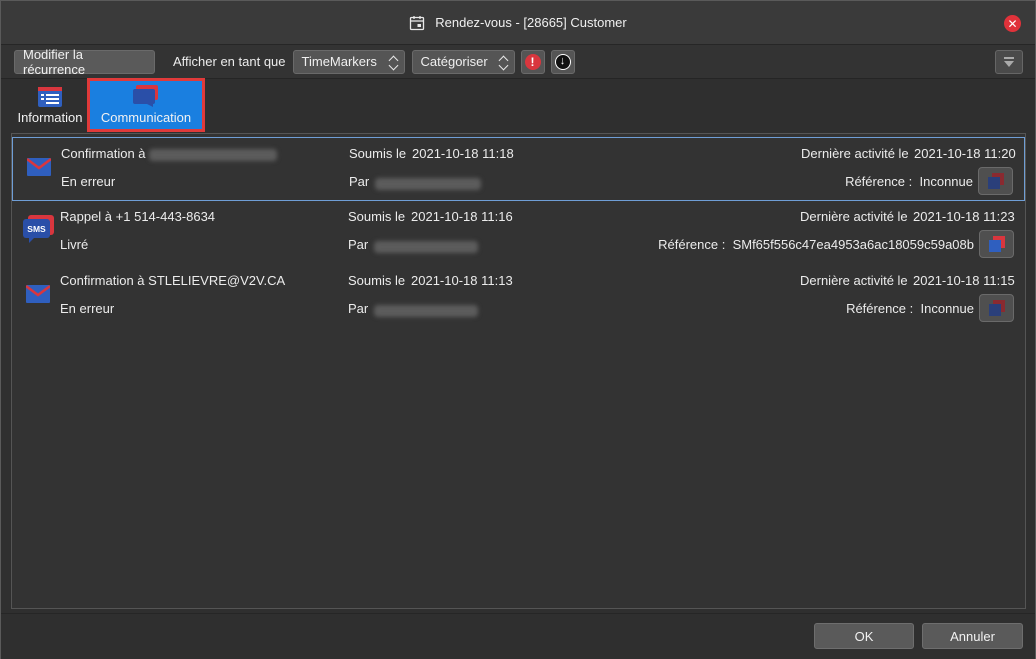 The image size is (1036, 659). What do you see at coordinates (213, 154) in the screenshot?
I see `redacted-recipient` at bounding box center [213, 154].